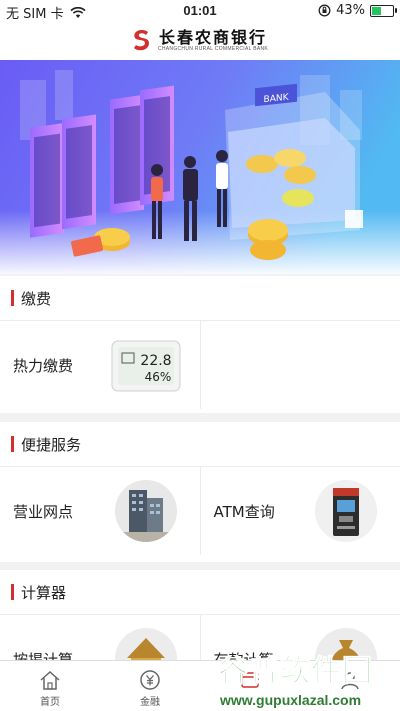  Describe the element at coordinates (213, 37) in the screenshot. I see `bank-name: 长春农商银行` at that location.